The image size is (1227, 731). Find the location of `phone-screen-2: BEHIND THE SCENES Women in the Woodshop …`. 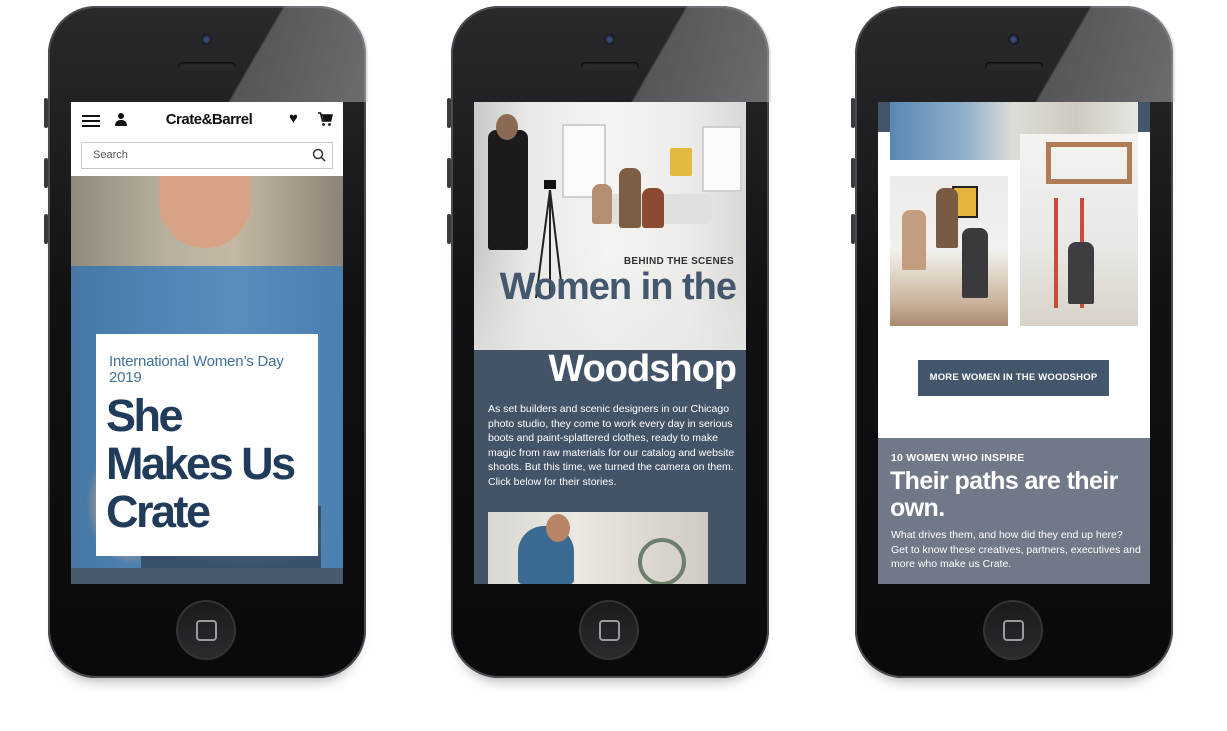

phone-screen-2: BEHIND THE SCENES Women in the Woodshop … is located at coordinates (610, 343).